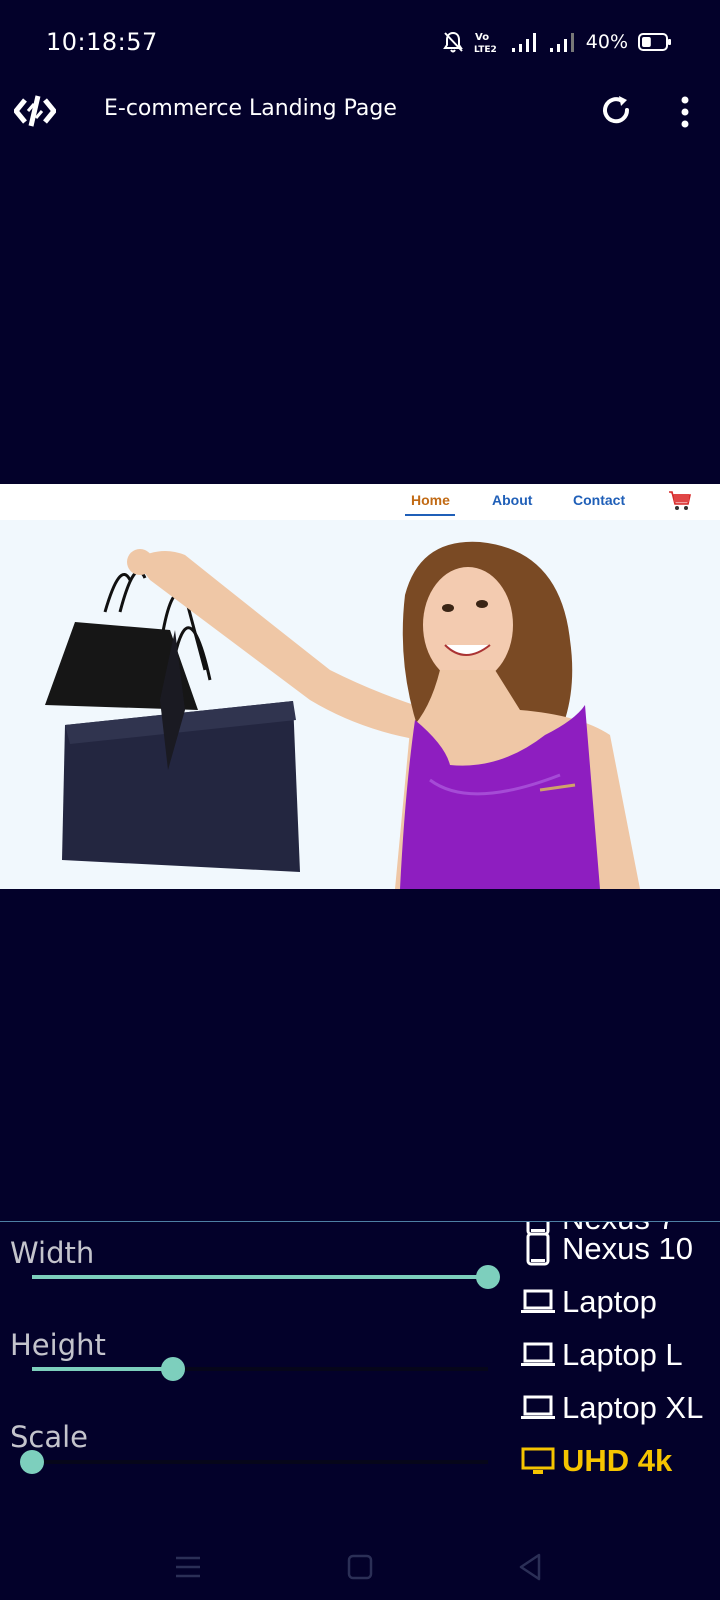 This screenshot has width=720, height=1600. I want to click on dimension-controls: Width Height Scale, so click(250, 1372).